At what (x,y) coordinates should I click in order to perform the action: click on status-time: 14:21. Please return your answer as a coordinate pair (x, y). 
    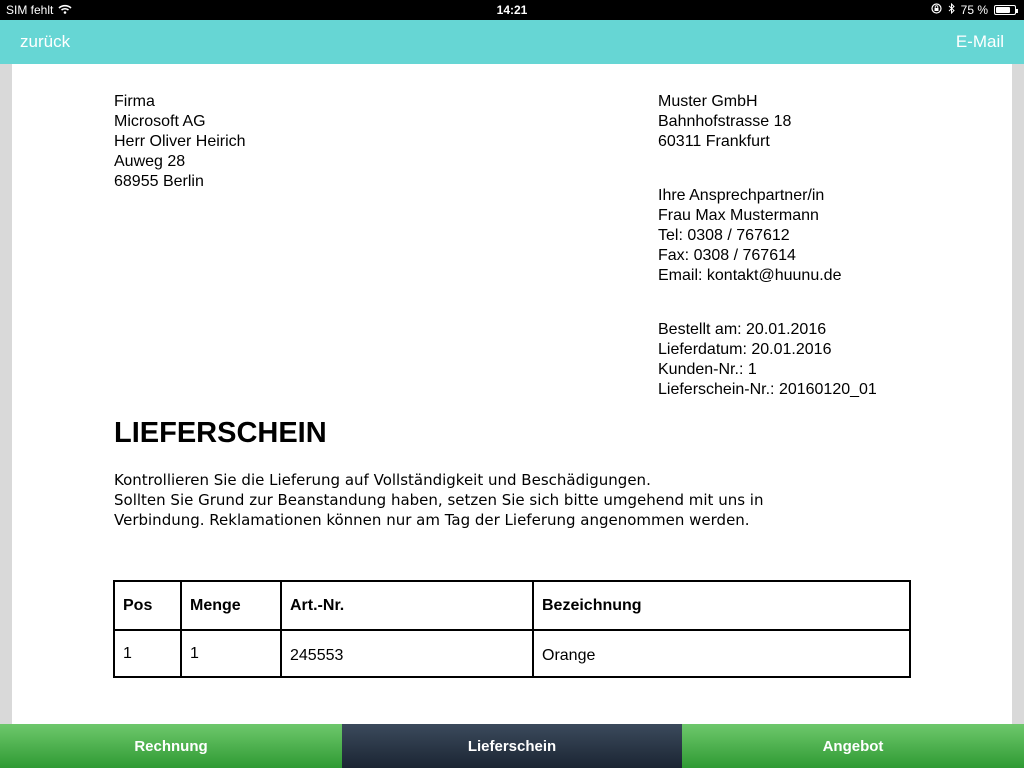
    Looking at the image, I should click on (512, 10).